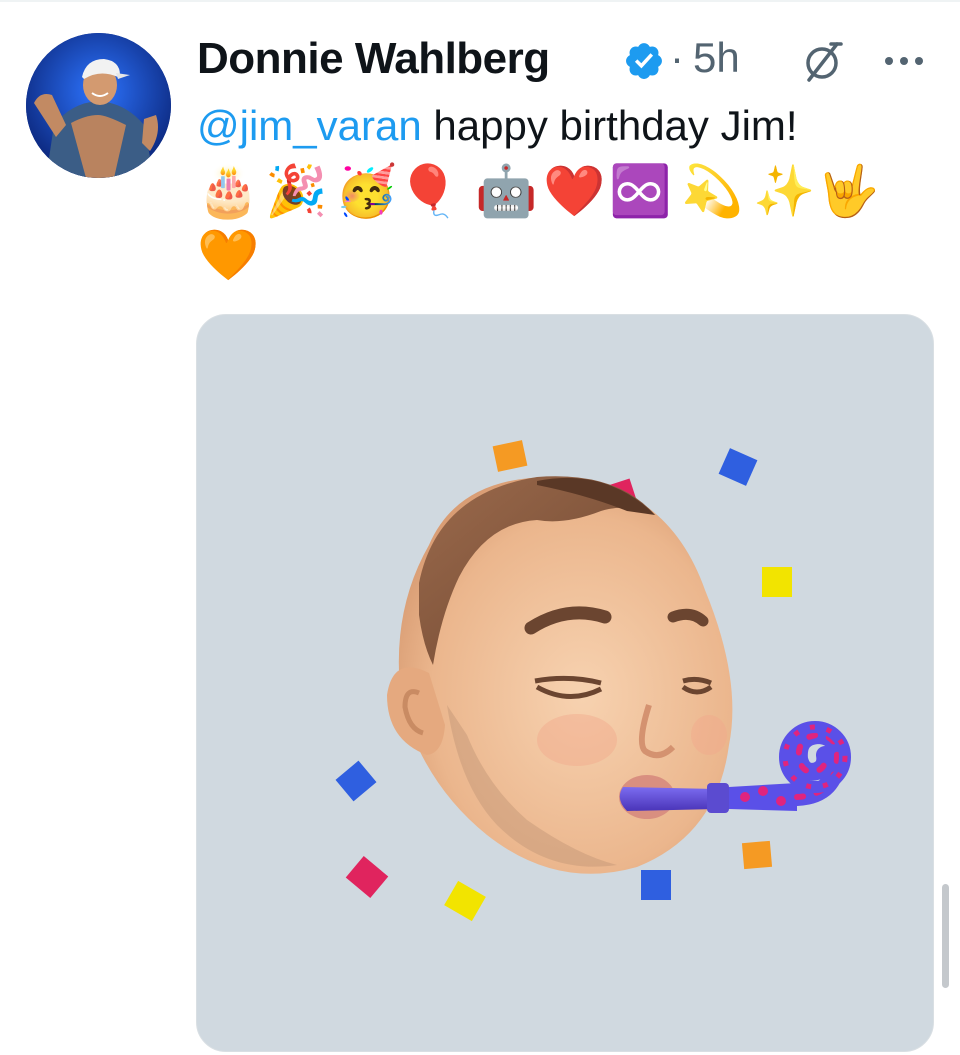 This screenshot has height=1055, width=960. I want to click on love-you-gesture-emoji: 🤟, so click(848, 191).